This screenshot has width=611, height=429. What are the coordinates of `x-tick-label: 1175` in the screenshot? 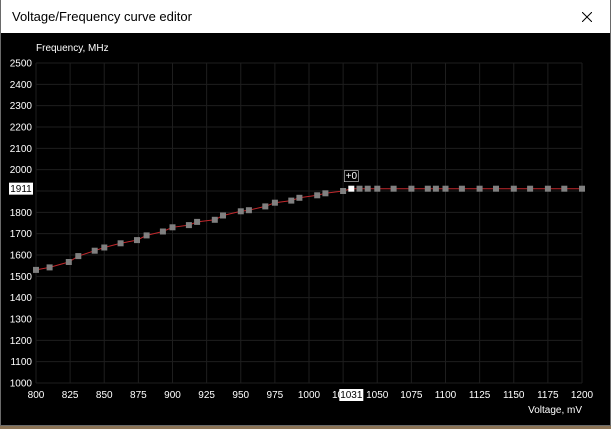 It's located at (548, 395).